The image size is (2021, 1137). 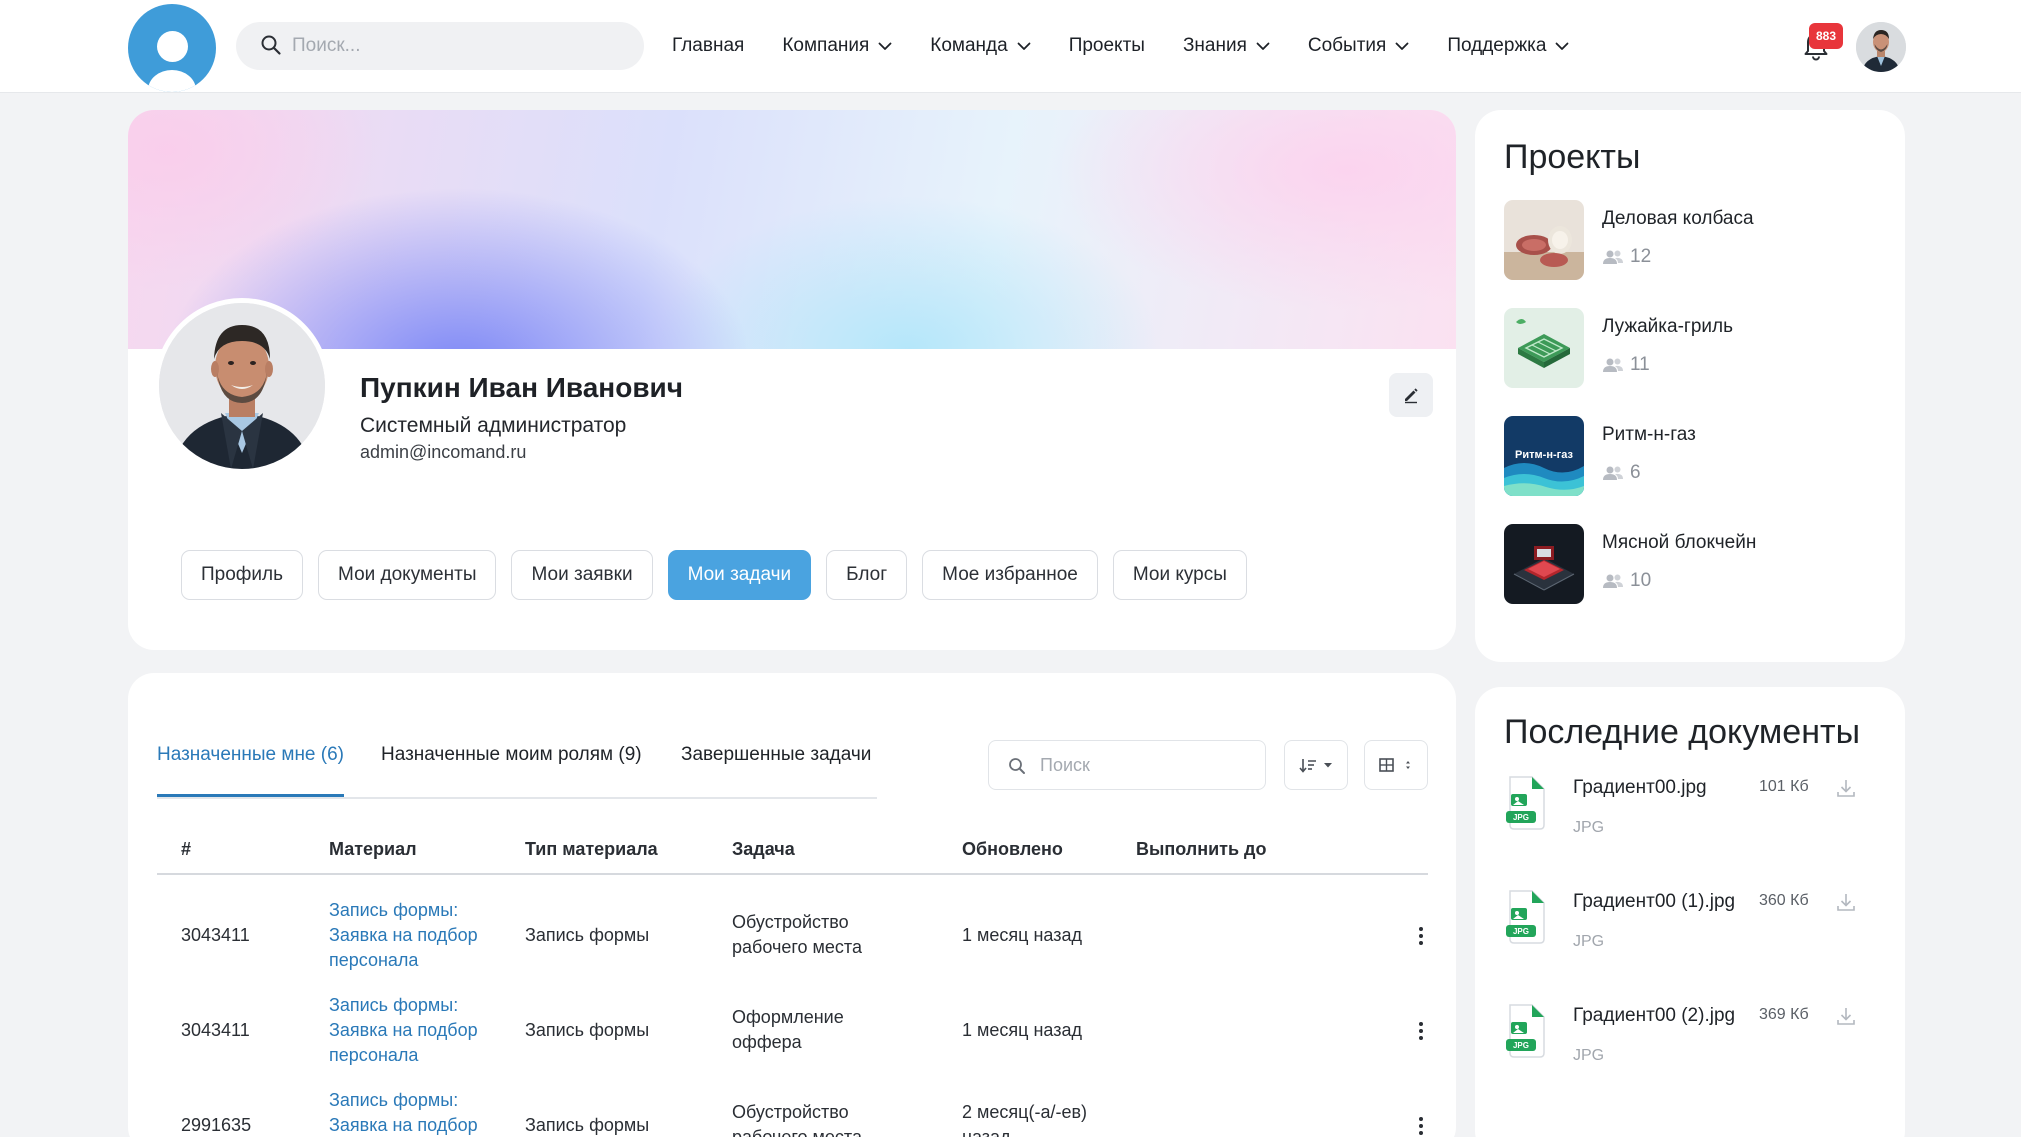 I want to click on document-item: JPG Градиент00 (1).jpg JPG 360 Кб, so click(x=1694, y=929).